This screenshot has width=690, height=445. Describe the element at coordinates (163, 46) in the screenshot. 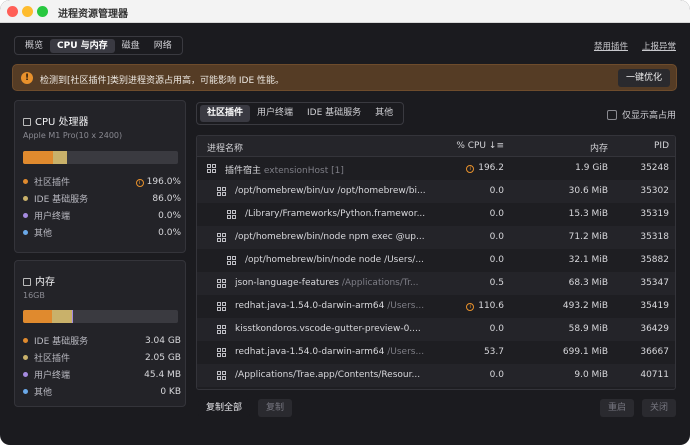

I see `tab-network: 网络` at that location.